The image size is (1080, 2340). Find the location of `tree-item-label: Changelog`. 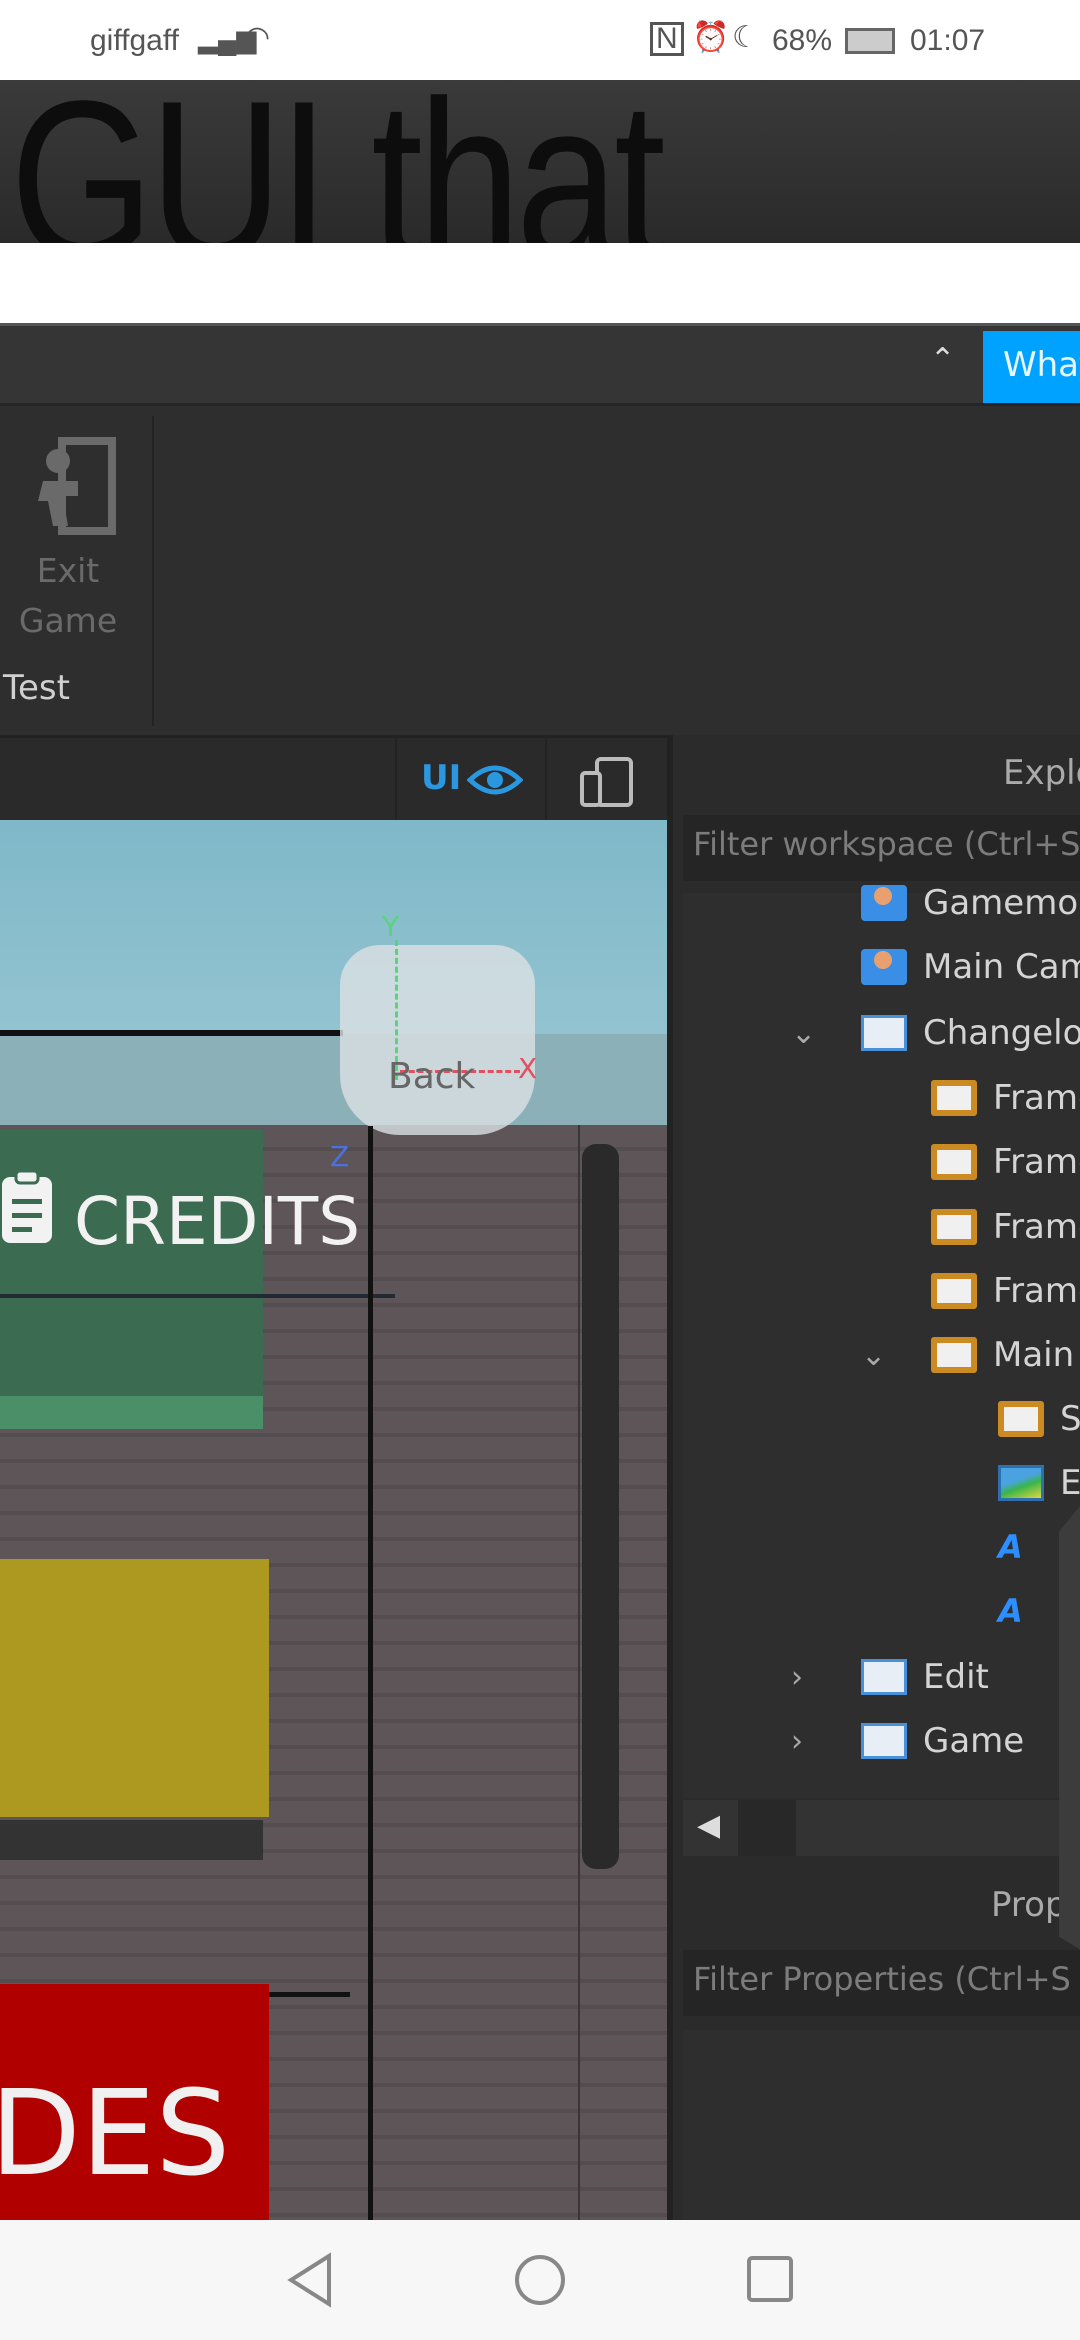

tree-item-label: Changelog is located at coordinates (1001, 1033).